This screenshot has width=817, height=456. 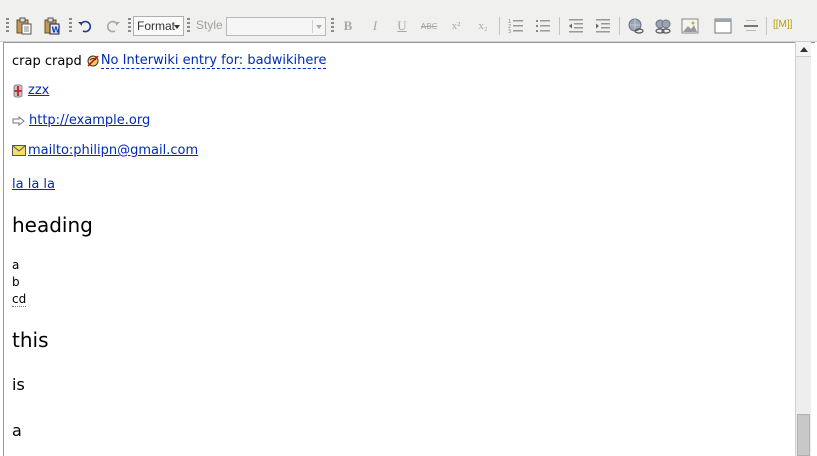 I want to click on image-icon, so click(x=690, y=26).